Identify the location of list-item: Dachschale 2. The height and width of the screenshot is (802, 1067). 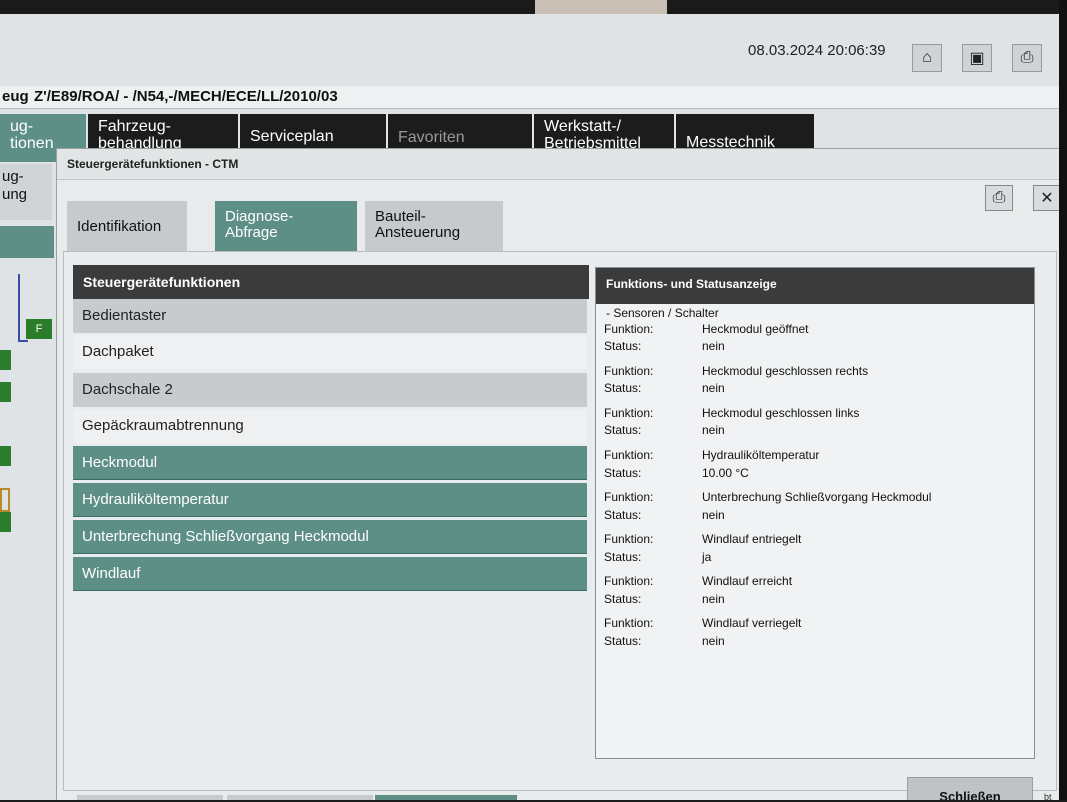
(330, 390).